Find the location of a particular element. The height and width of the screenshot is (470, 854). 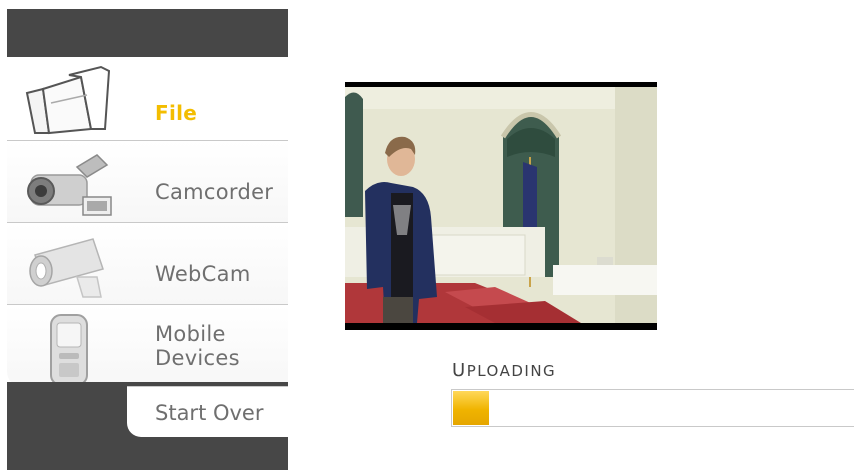

source-label-file: File is located at coordinates (176, 113).